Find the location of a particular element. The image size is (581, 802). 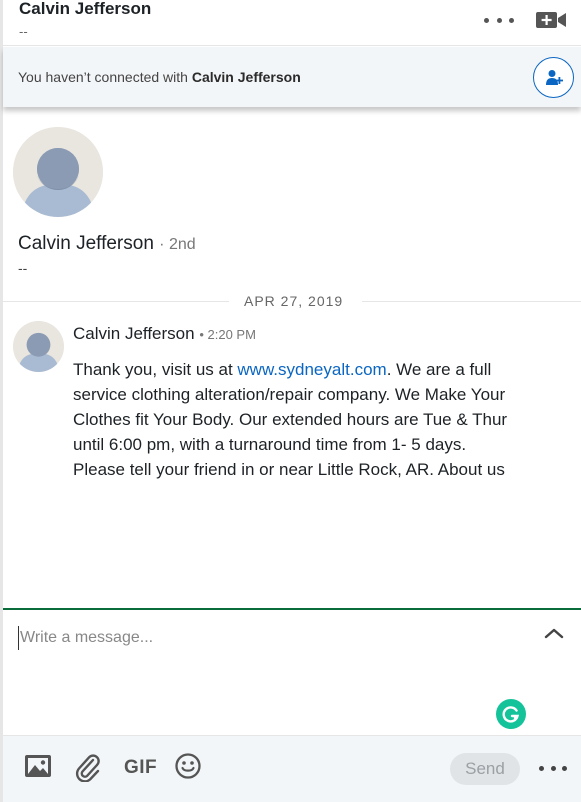

grammarly-g-glyph is located at coordinates (511, 714).